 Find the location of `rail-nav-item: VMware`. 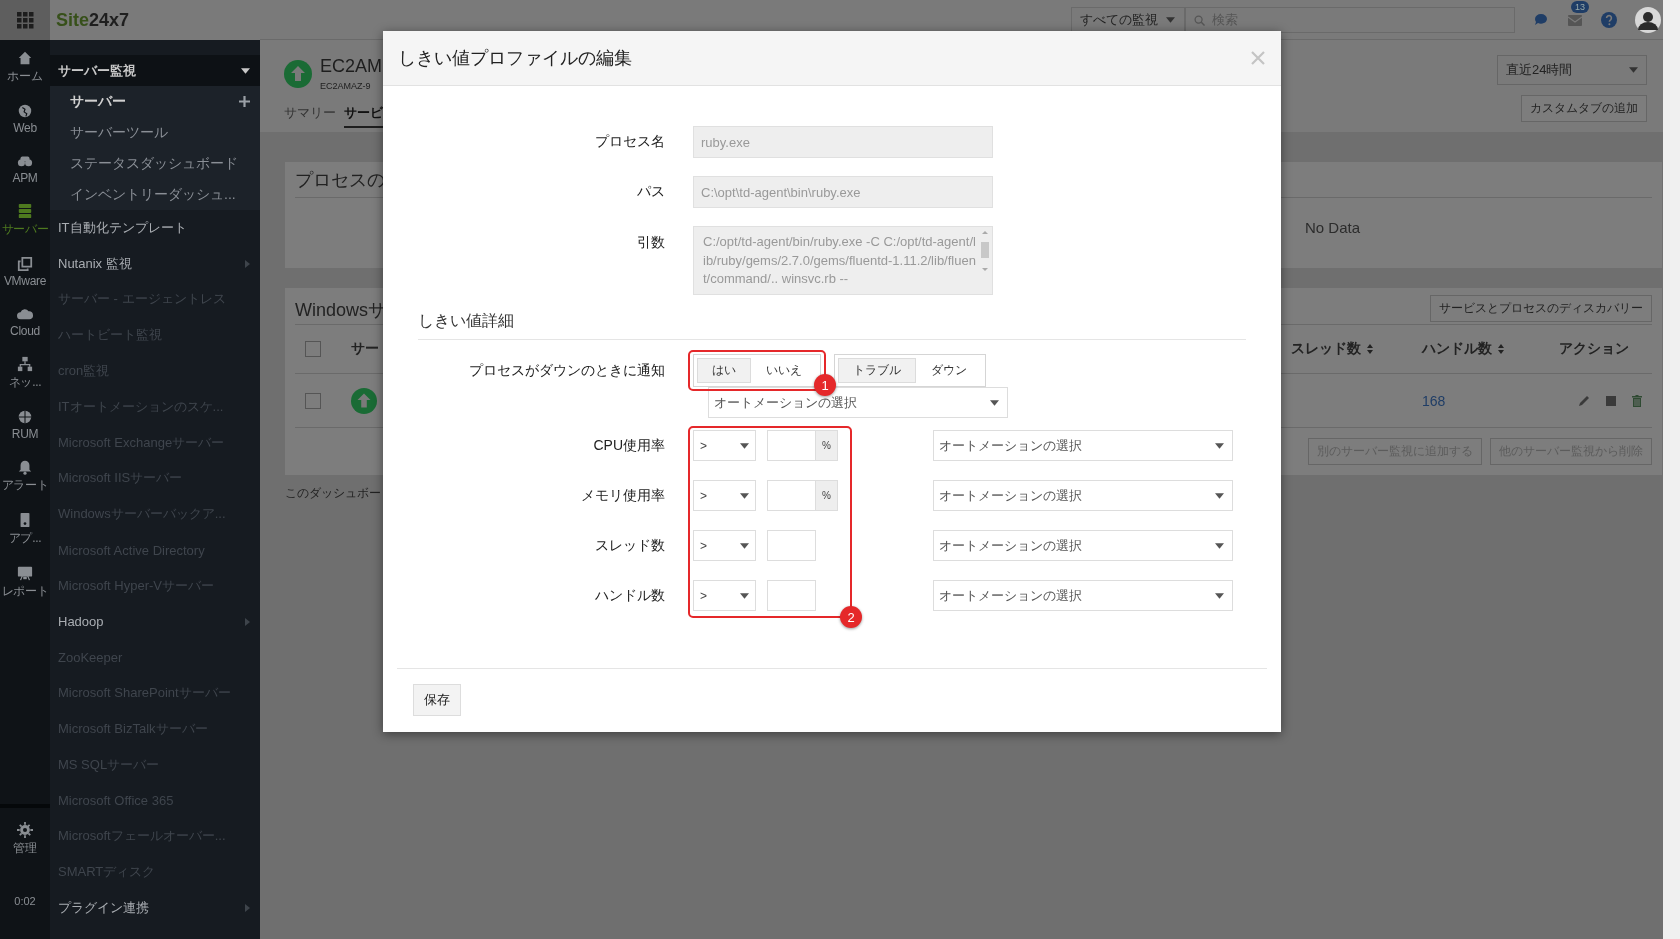

rail-nav-item: VMware is located at coordinates (25, 271).